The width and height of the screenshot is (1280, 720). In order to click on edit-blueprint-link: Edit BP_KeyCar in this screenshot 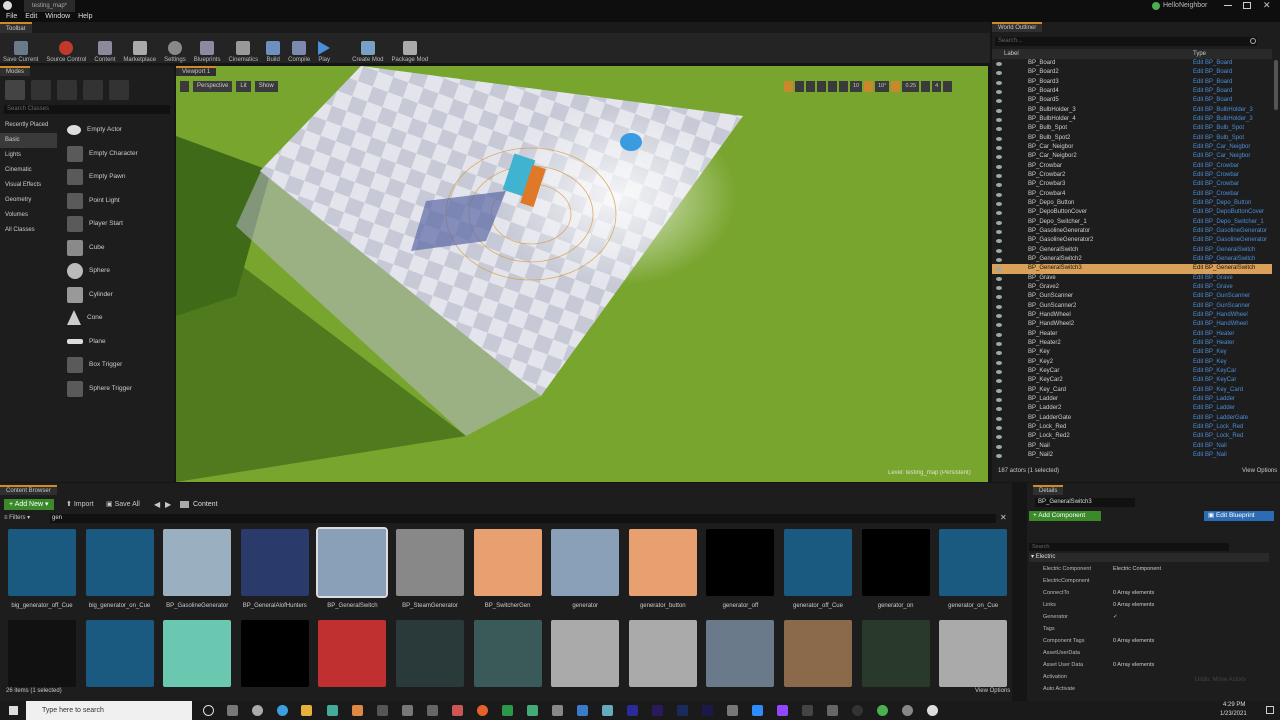, I will do `click(1214, 371)`.